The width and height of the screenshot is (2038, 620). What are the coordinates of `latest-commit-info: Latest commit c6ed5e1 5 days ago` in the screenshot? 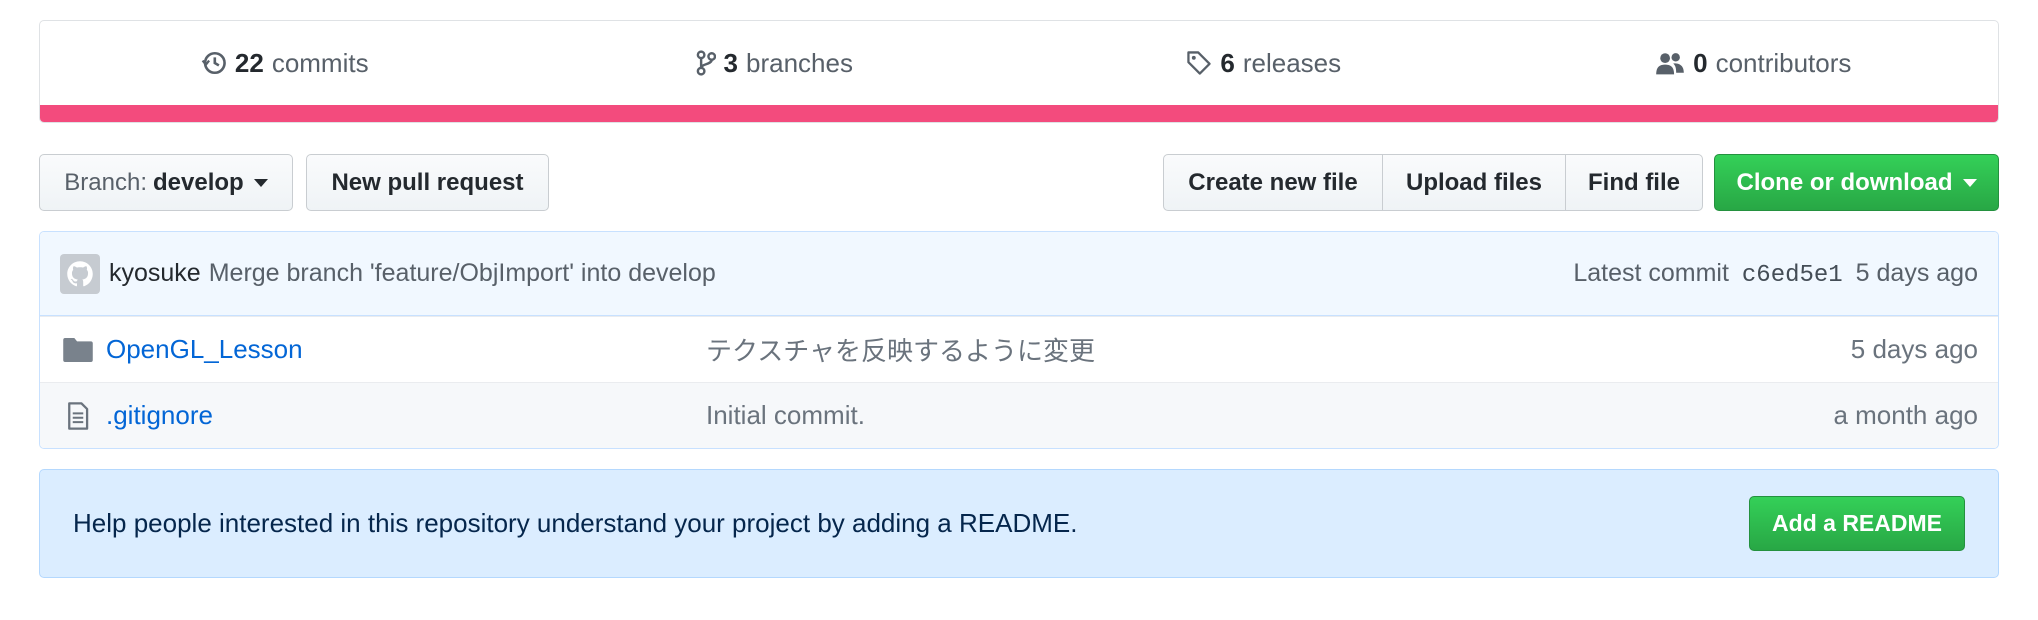 It's located at (1775, 274).